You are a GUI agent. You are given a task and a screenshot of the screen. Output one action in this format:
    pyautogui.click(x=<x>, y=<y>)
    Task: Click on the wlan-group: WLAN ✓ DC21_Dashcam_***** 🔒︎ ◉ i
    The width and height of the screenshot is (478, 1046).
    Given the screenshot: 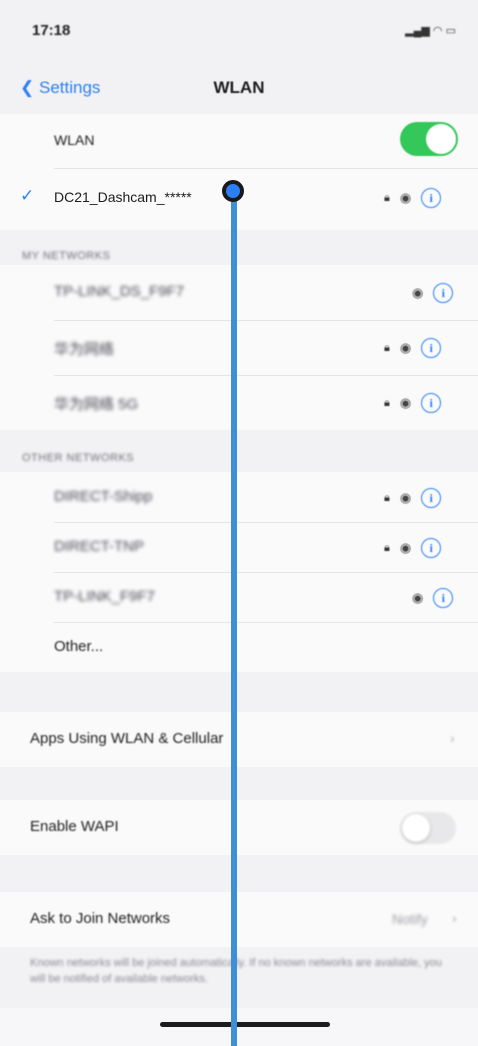 What is the action you would take?
    pyautogui.click(x=239, y=172)
    